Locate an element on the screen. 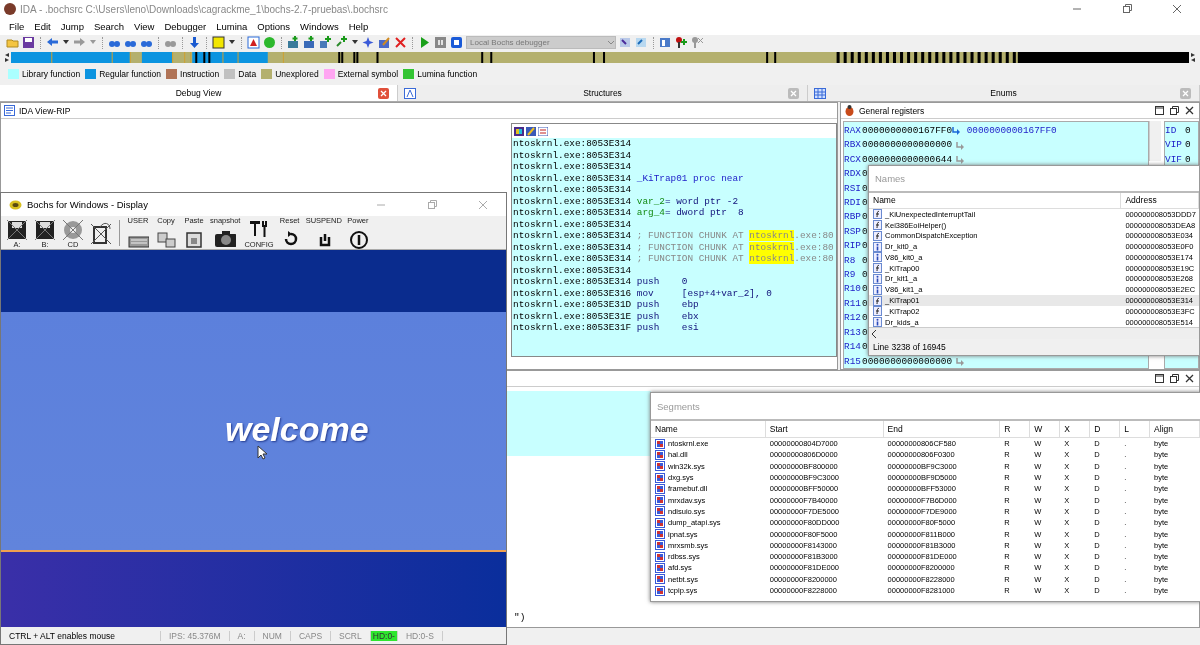  code-line: ntoskrnl.exe:8053E31F push esi is located at coordinates (606, 328).